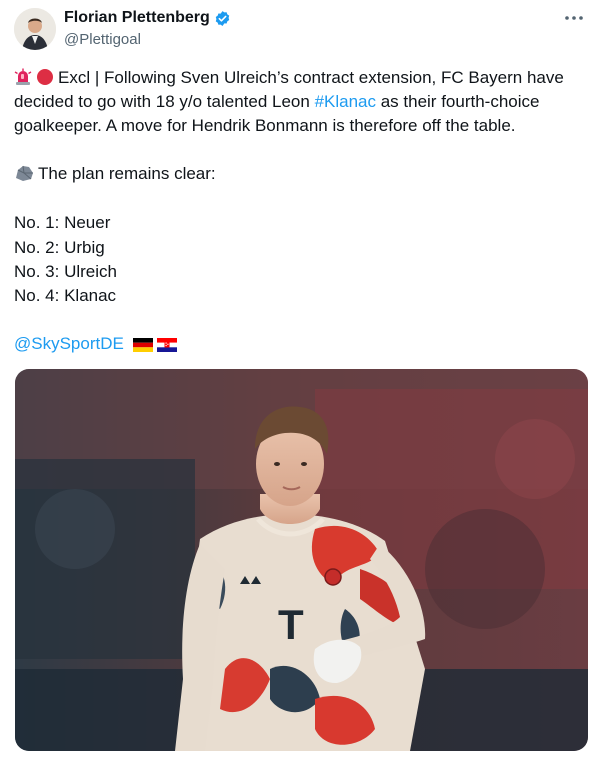 This screenshot has width=600, height=758. Describe the element at coordinates (142, 347) in the screenshot. I see `germany-flag-icon` at that location.